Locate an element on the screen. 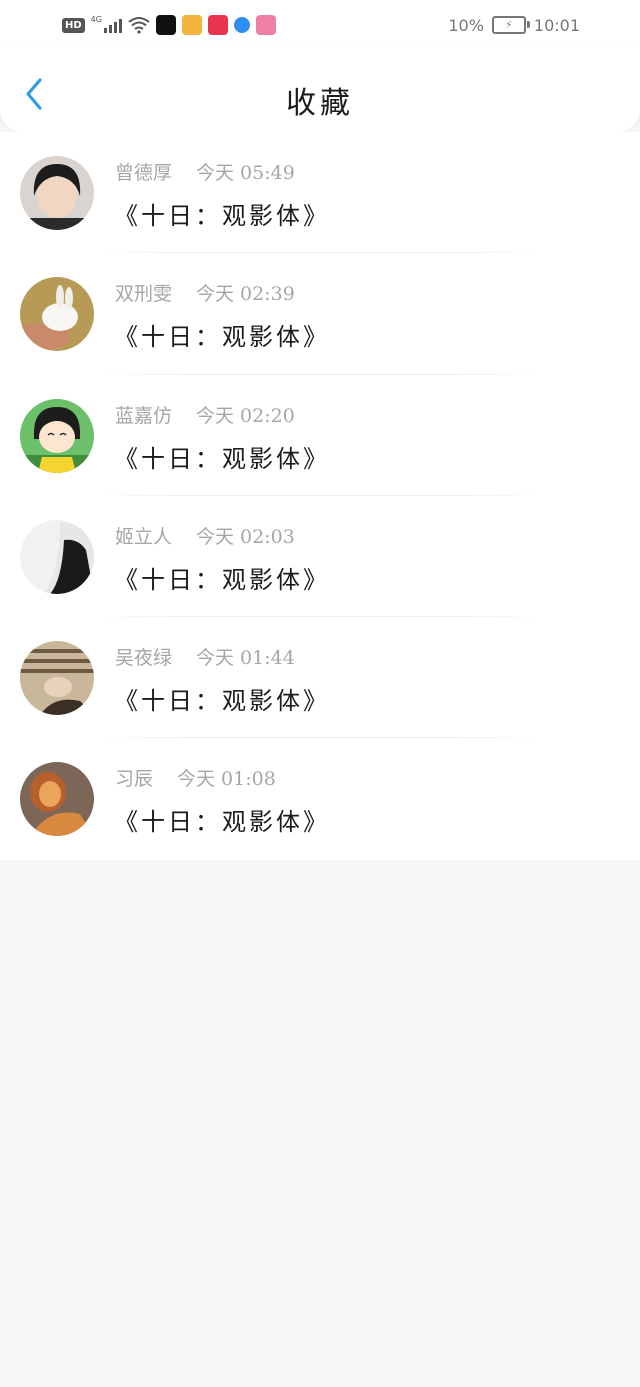 The height and width of the screenshot is (1387, 640). sleeping-person-avatar is located at coordinates (57, 678).